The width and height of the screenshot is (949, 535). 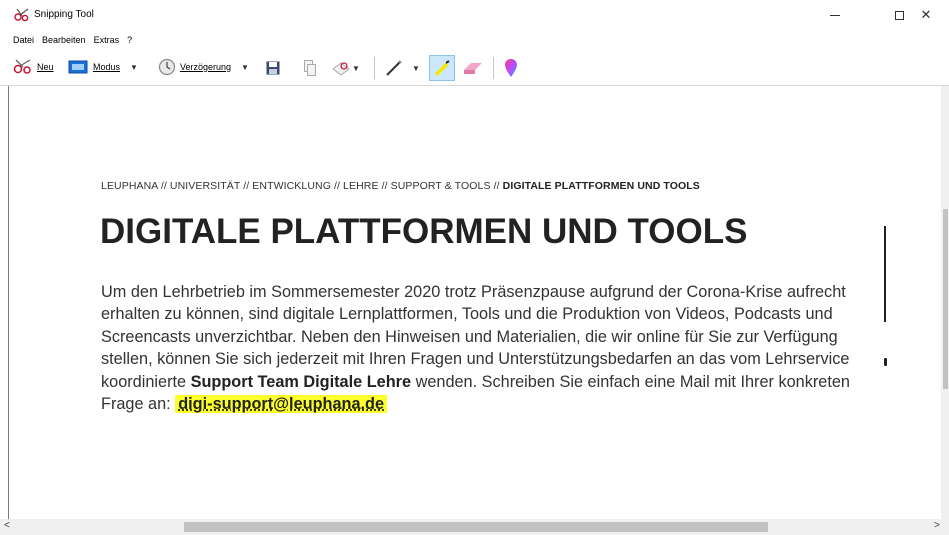 What do you see at coordinates (78, 67) in the screenshot?
I see `mode-icon` at bounding box center [78, 67].